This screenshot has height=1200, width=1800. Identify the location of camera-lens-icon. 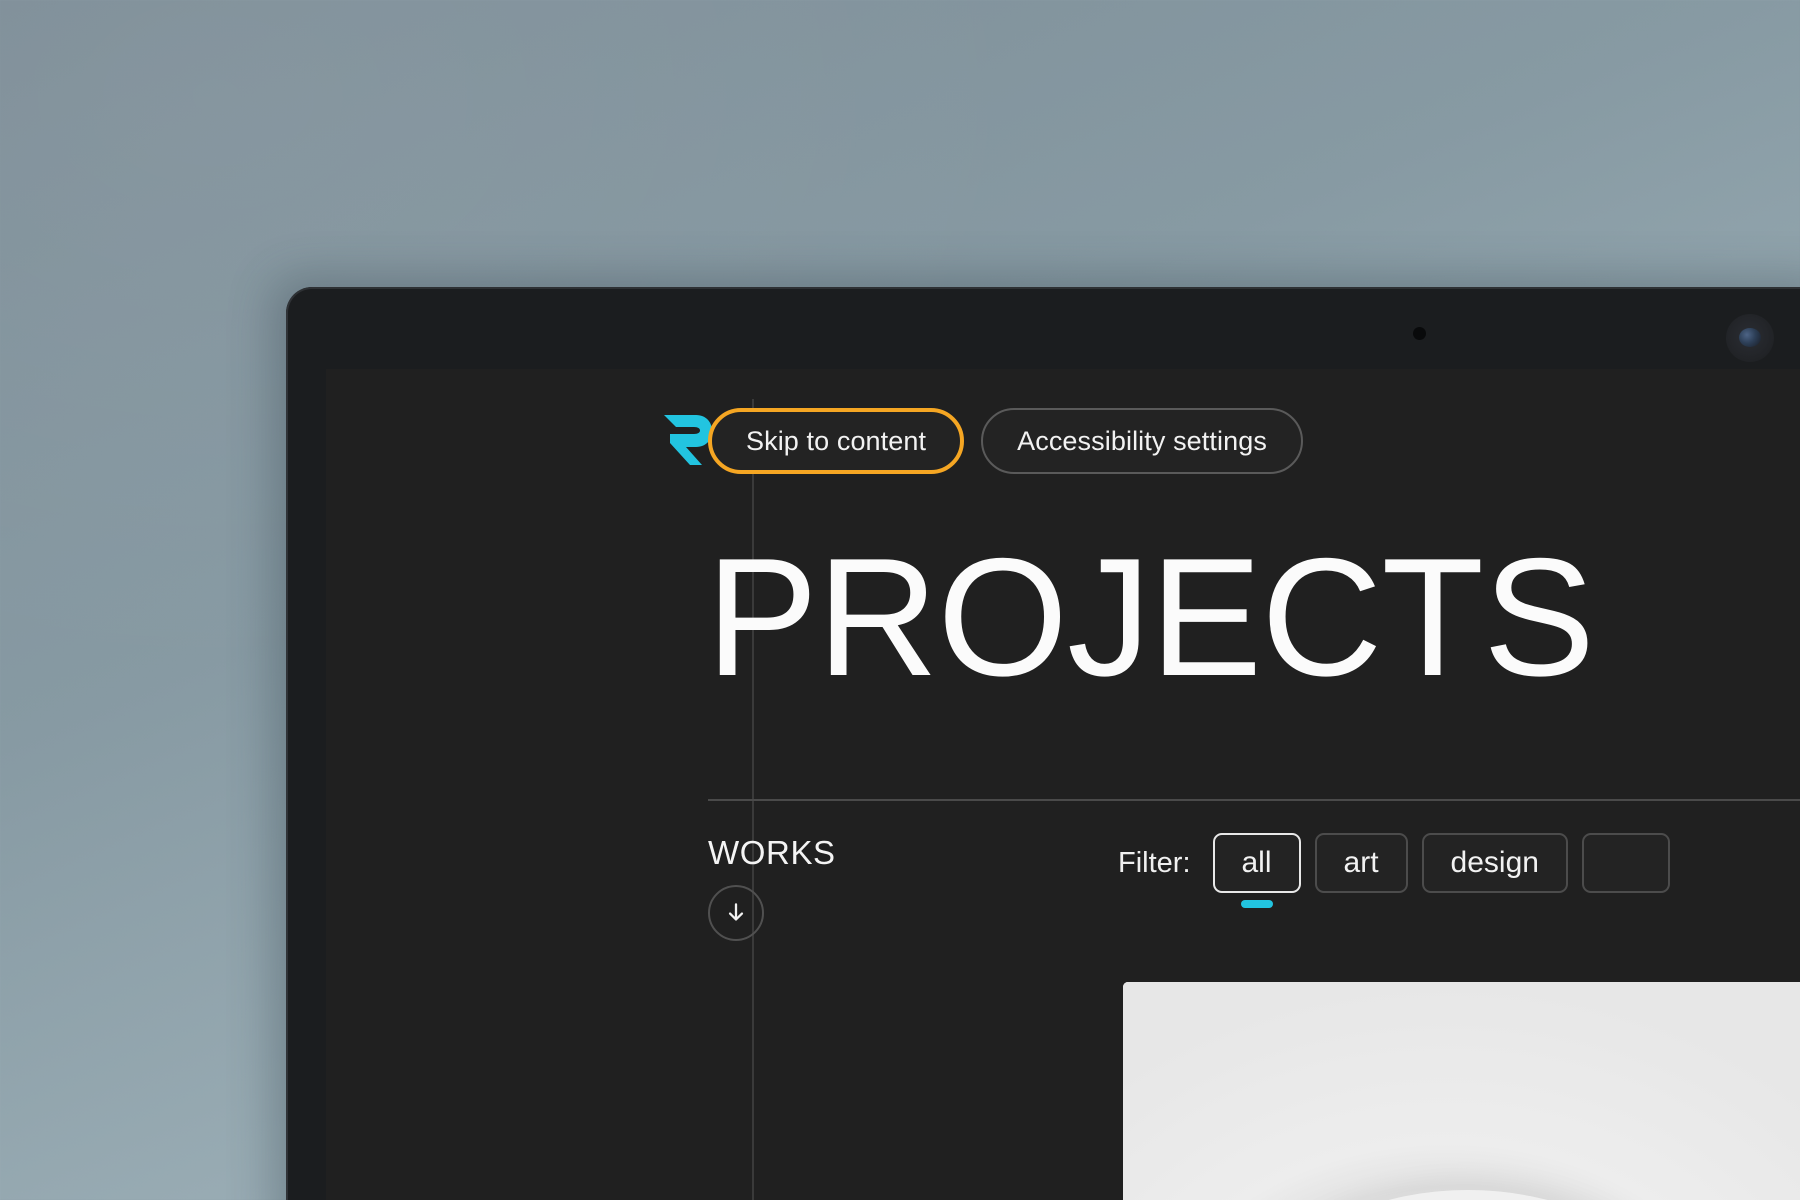
(1750, 338).